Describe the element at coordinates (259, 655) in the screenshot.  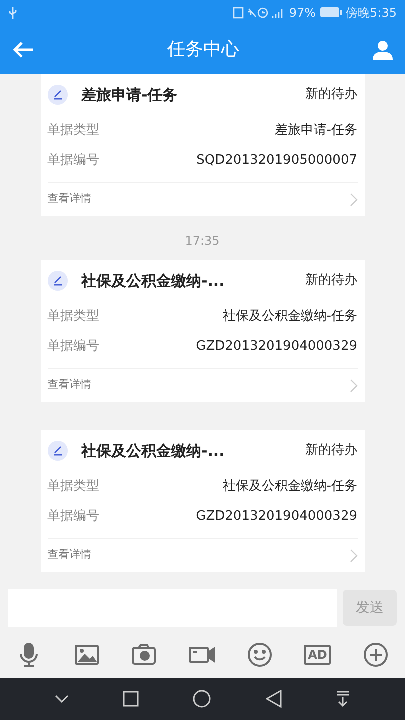
I see `smiley-icon` at that location.